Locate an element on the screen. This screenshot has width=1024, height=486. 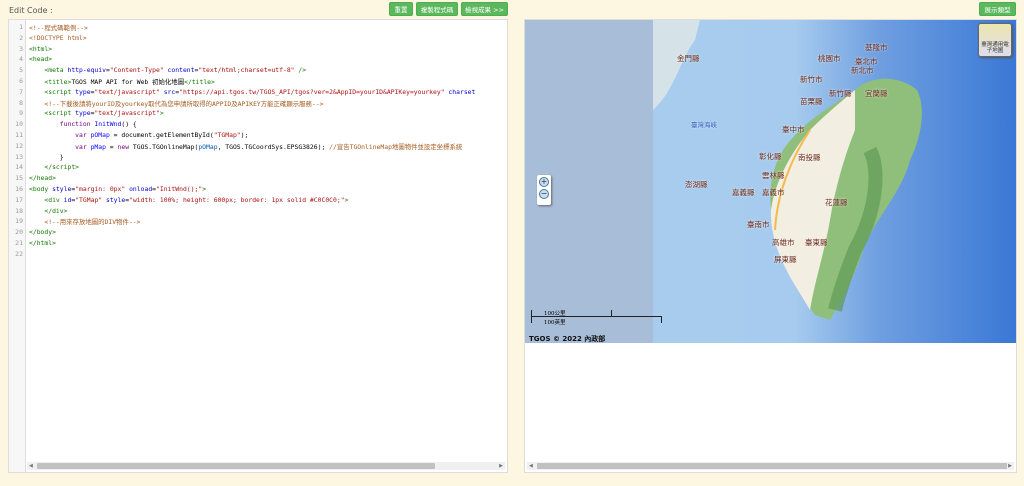
line-number: 17 is located at coordinates (19, 199).